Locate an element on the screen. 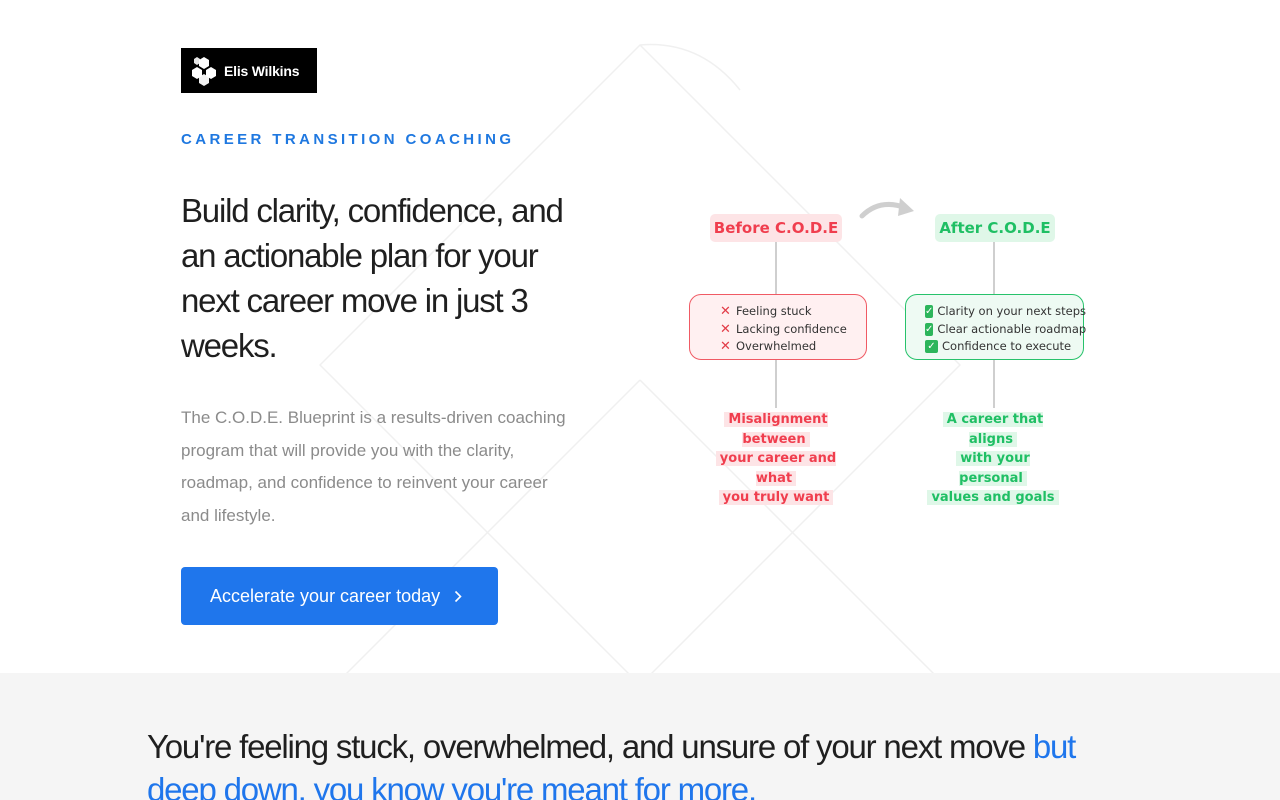  list-item: ✕ Overwhelmed is located at coordinates (768, 346).